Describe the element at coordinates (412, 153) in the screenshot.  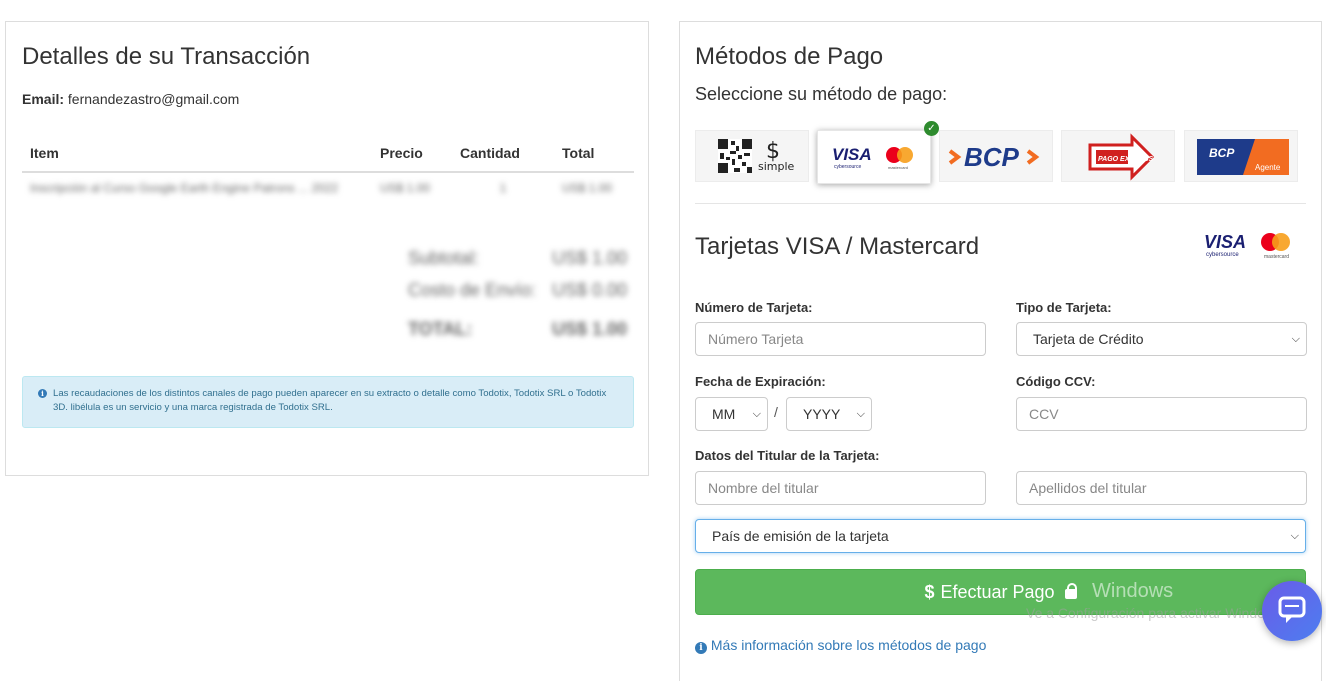
I see `header-price: Precio` at that location.